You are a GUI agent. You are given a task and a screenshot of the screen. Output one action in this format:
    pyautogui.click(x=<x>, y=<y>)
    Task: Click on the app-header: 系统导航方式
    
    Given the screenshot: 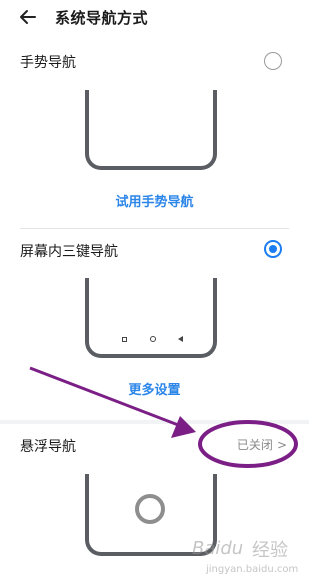 What is the action you would take?
    pyautogui.click(x=154, y=18)
    